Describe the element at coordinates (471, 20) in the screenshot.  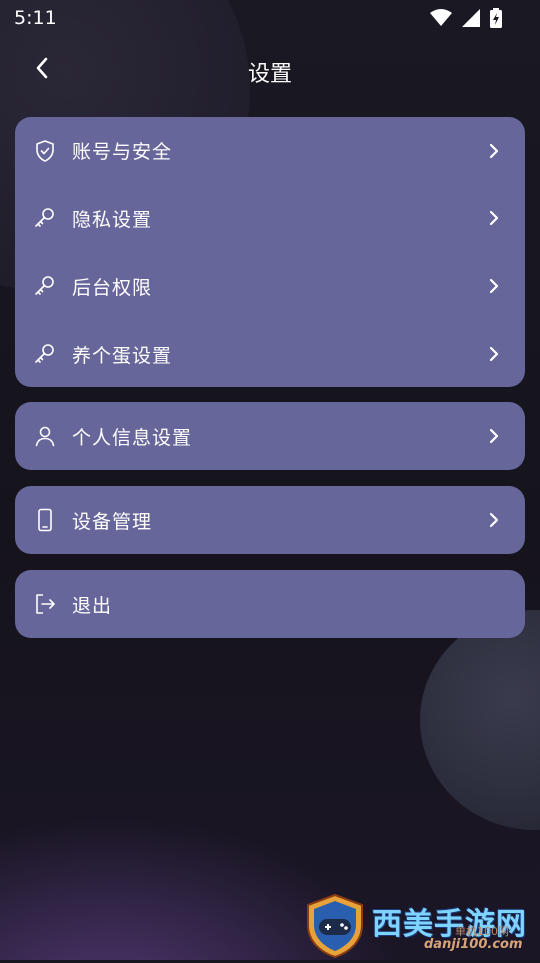
I see `signal-icon` at that location.